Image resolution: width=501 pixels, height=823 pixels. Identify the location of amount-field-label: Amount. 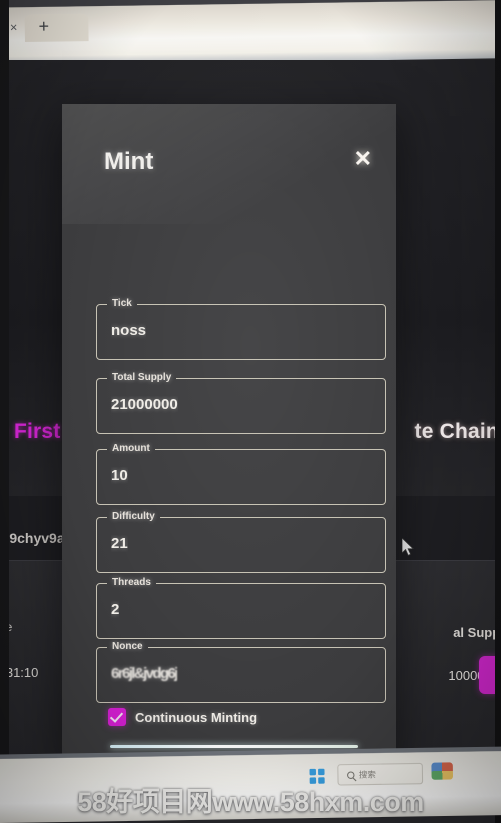
(131, 448).